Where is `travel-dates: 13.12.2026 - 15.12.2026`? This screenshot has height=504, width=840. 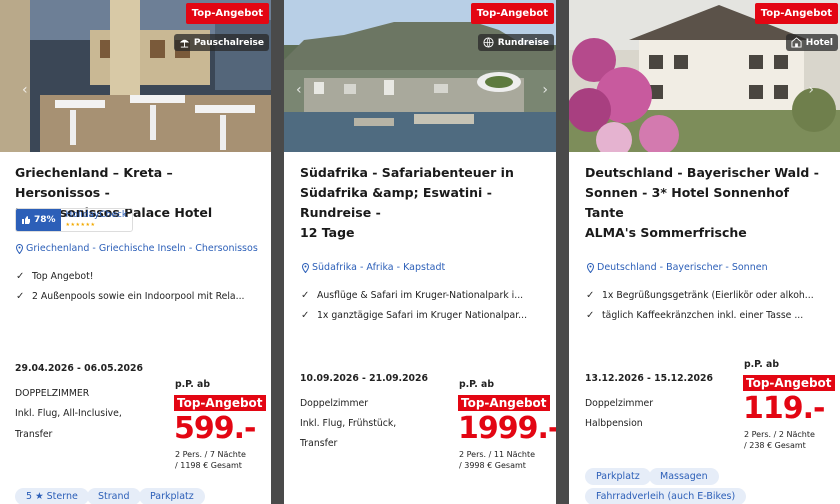 travel-dates: 13.12.2026 - 15.12.2026 is located at coordinates (649, 378).